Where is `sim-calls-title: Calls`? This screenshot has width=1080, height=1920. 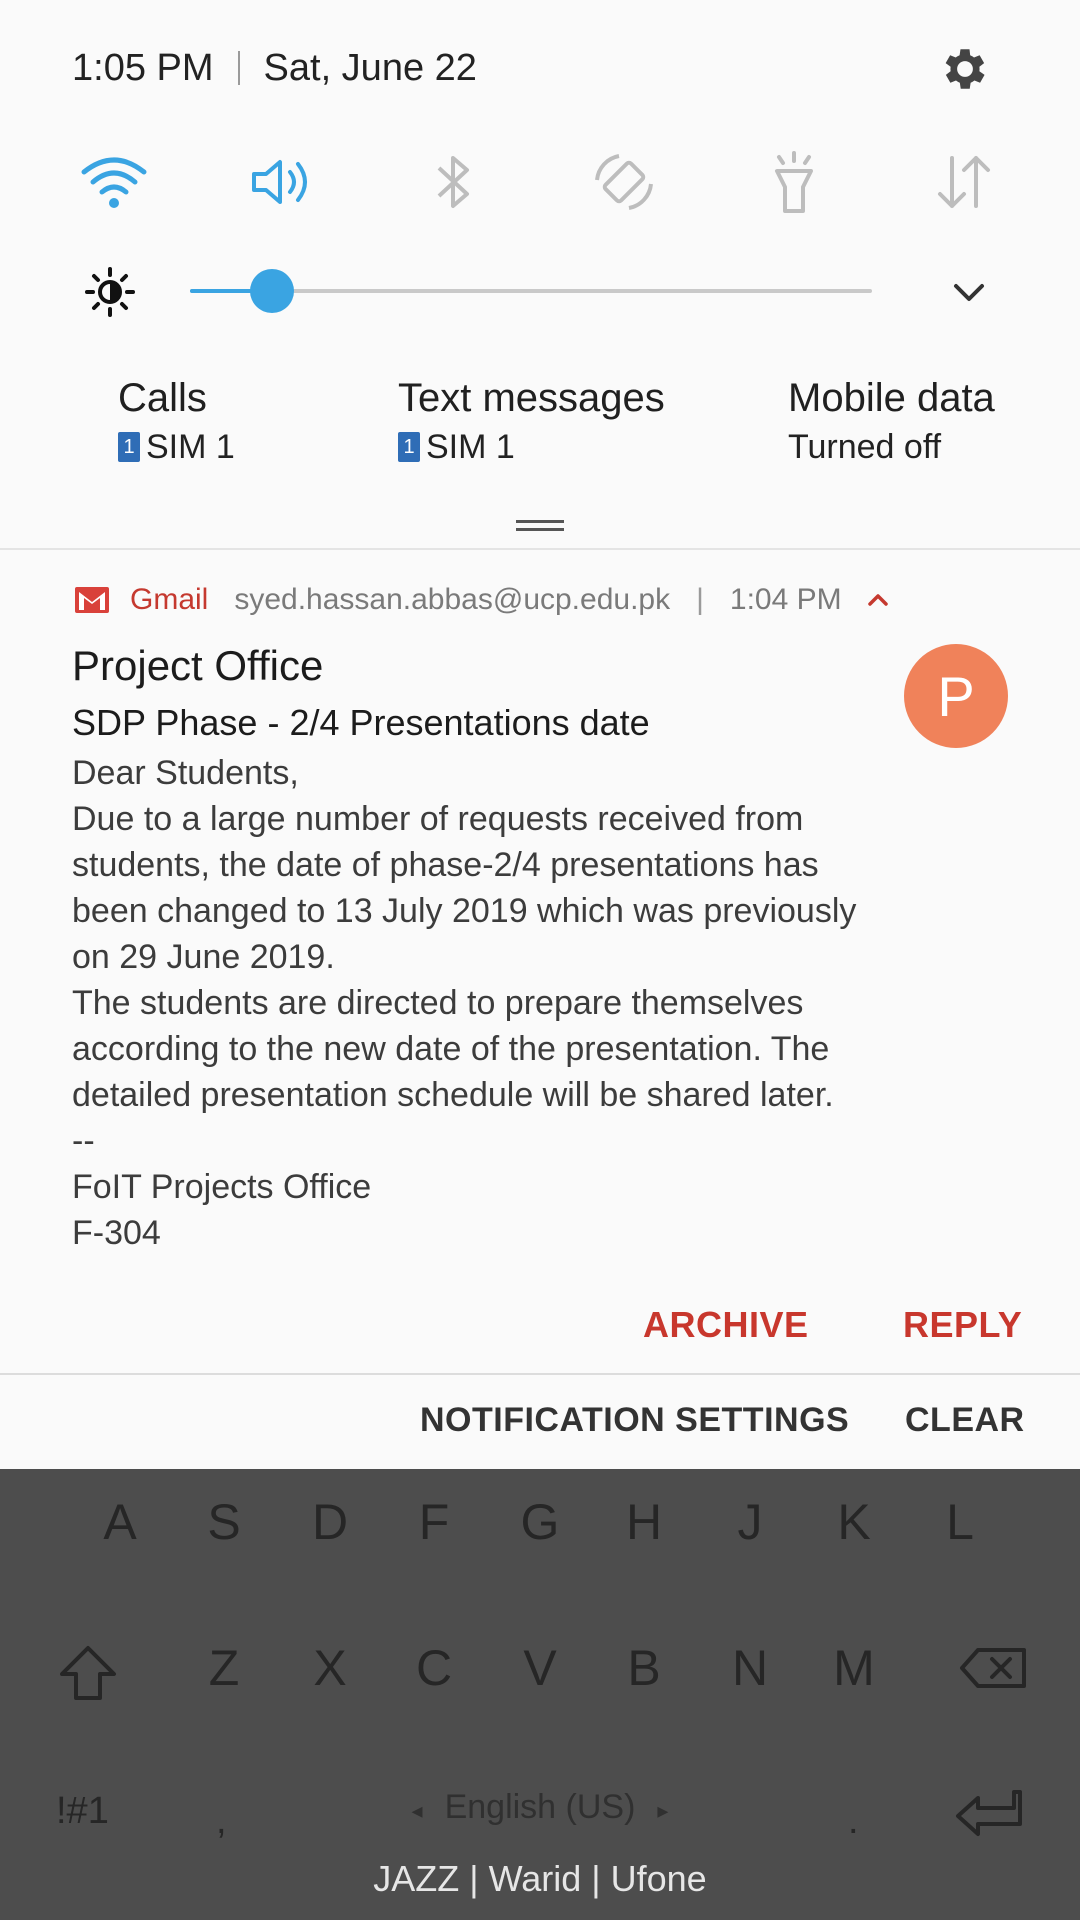
sim-calls-title: Calls is located at coordinates (162, 398).